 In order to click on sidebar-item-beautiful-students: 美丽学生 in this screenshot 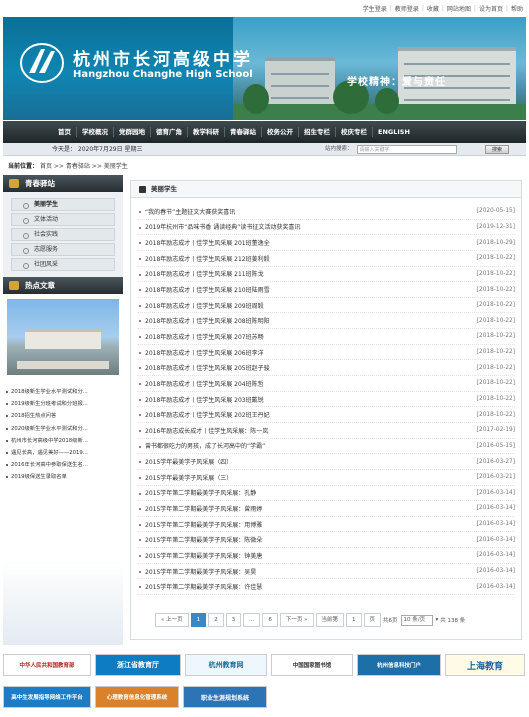, I will do `click(63, 204)`.